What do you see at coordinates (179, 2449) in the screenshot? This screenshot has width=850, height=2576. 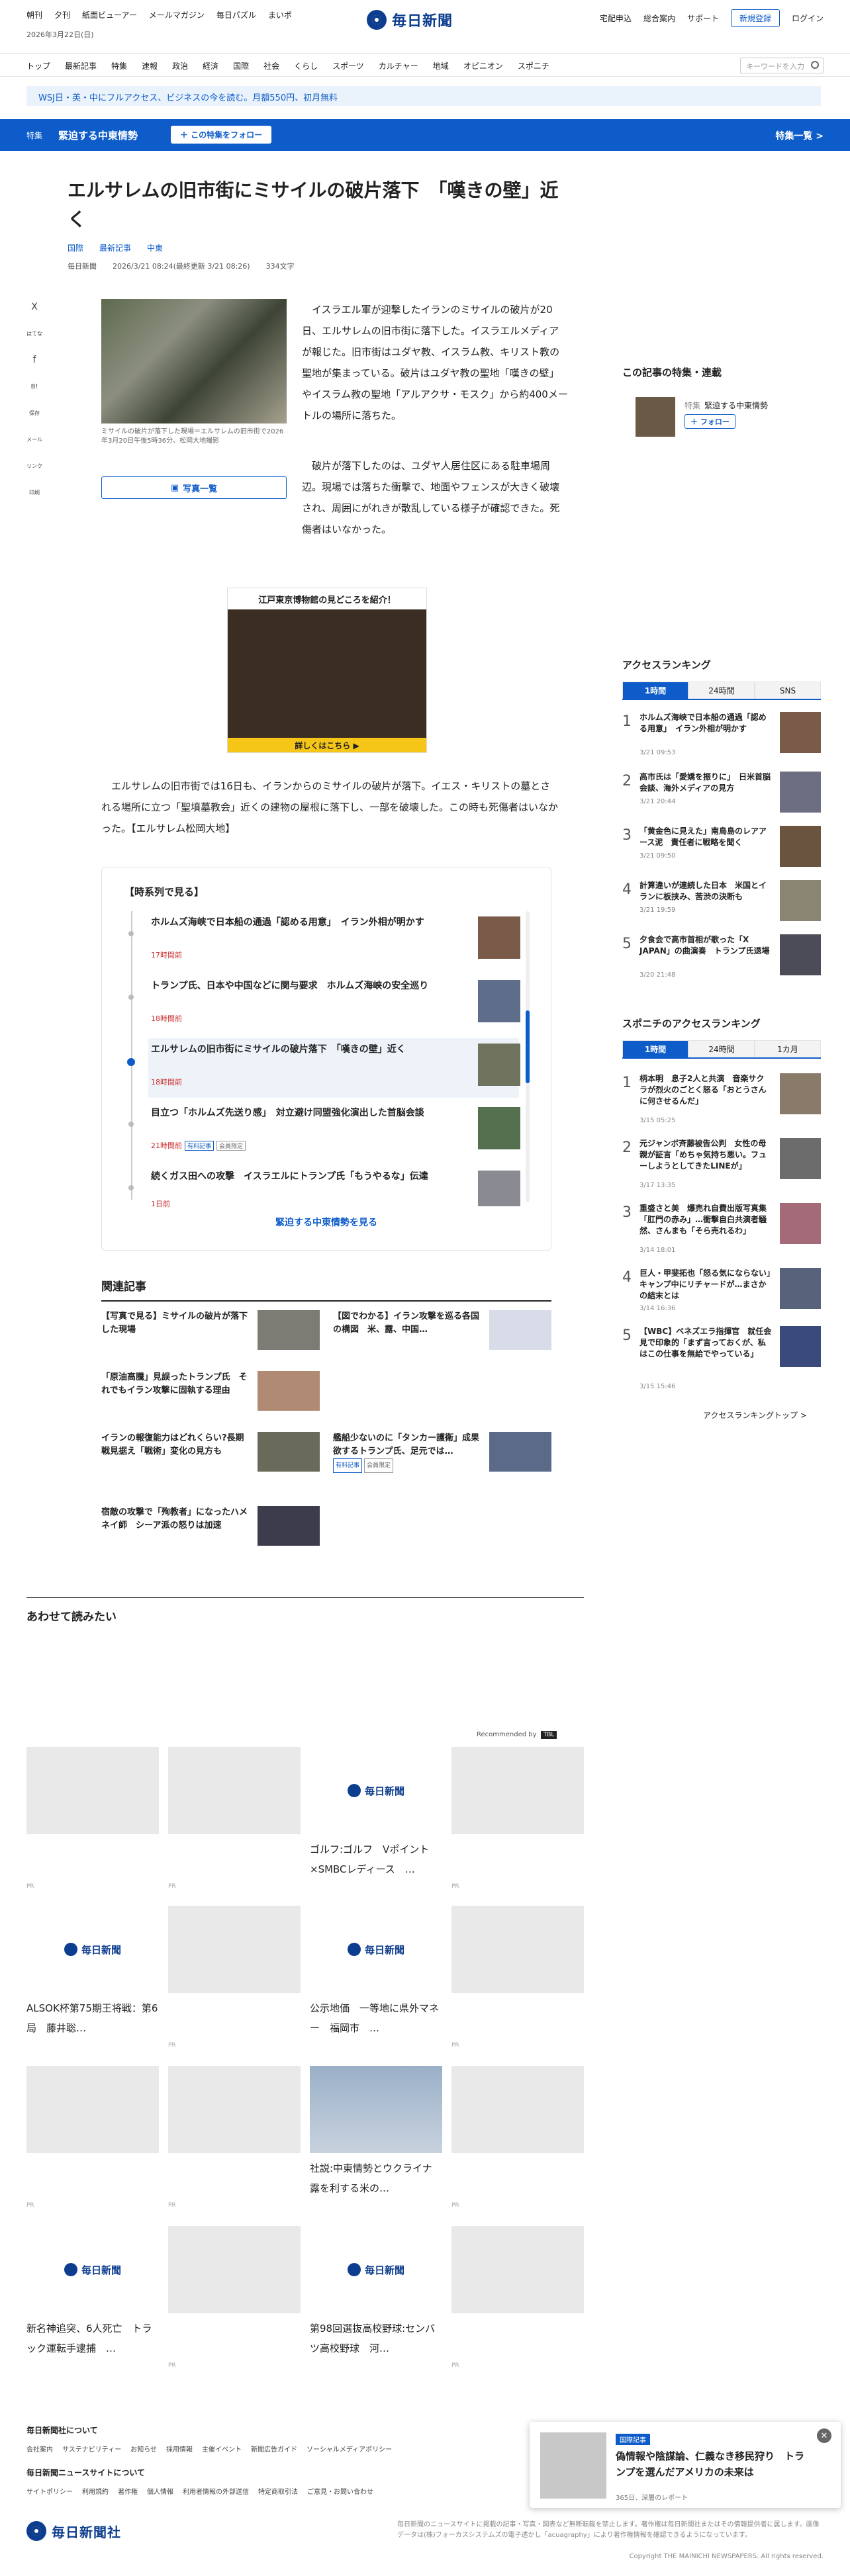 I see `footer-link: 採用情報` at bounding box center [179, 2449].